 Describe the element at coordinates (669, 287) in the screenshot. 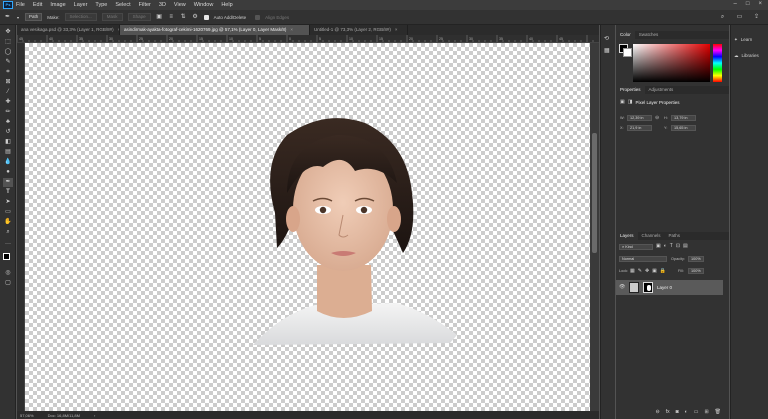

I see `layer-row-layer-0: 👁 Layer 0` at that location.